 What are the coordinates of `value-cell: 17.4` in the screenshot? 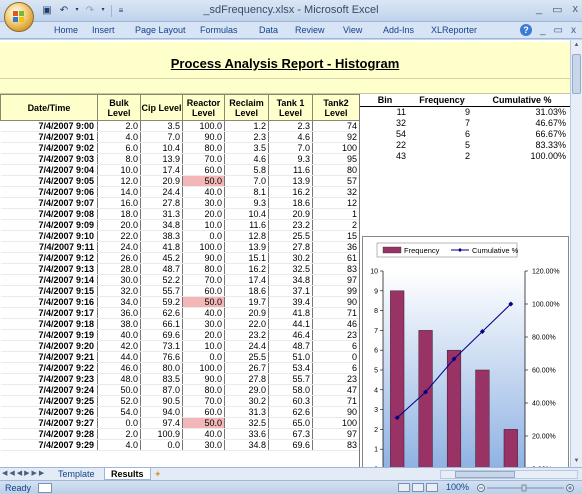 It's located at (246, 280).